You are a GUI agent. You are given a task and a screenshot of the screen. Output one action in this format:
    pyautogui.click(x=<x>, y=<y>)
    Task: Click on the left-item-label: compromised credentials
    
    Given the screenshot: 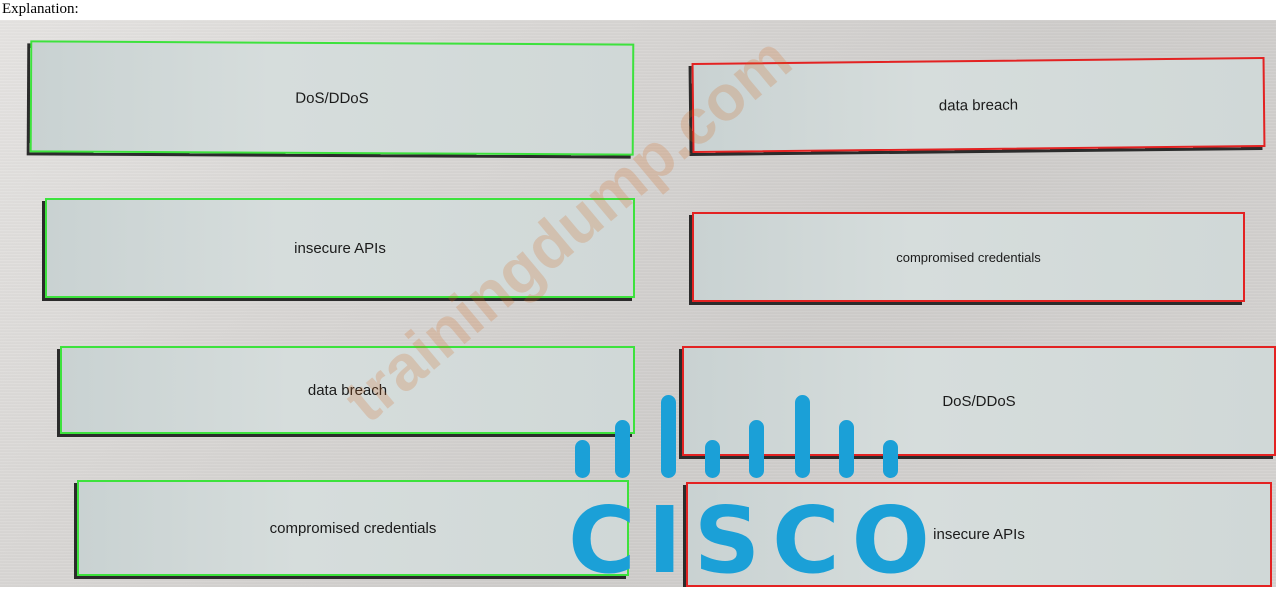 What is the action you would take?
    pyautogui.click(x=353, y=528)
    